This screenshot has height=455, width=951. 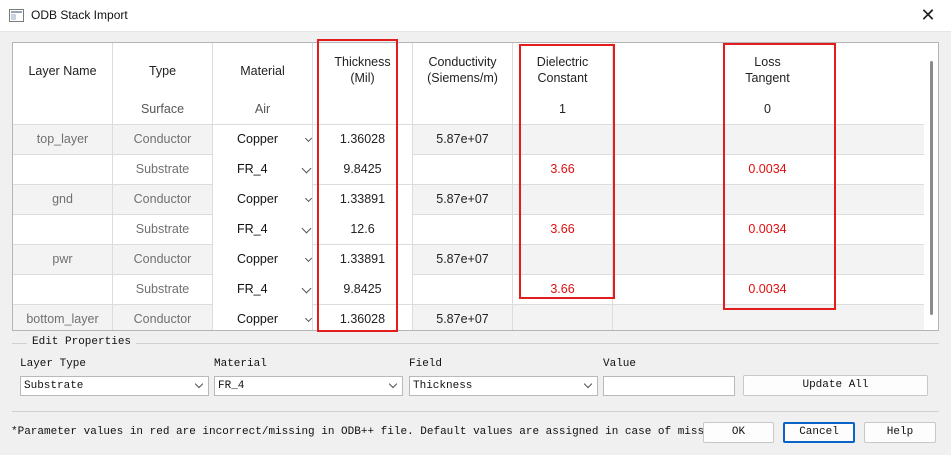 What do you see at coordinates (562, 62) in the screenshot?
I see `header-dielectric-label: Dielectric` at bounding box center [562, 62].